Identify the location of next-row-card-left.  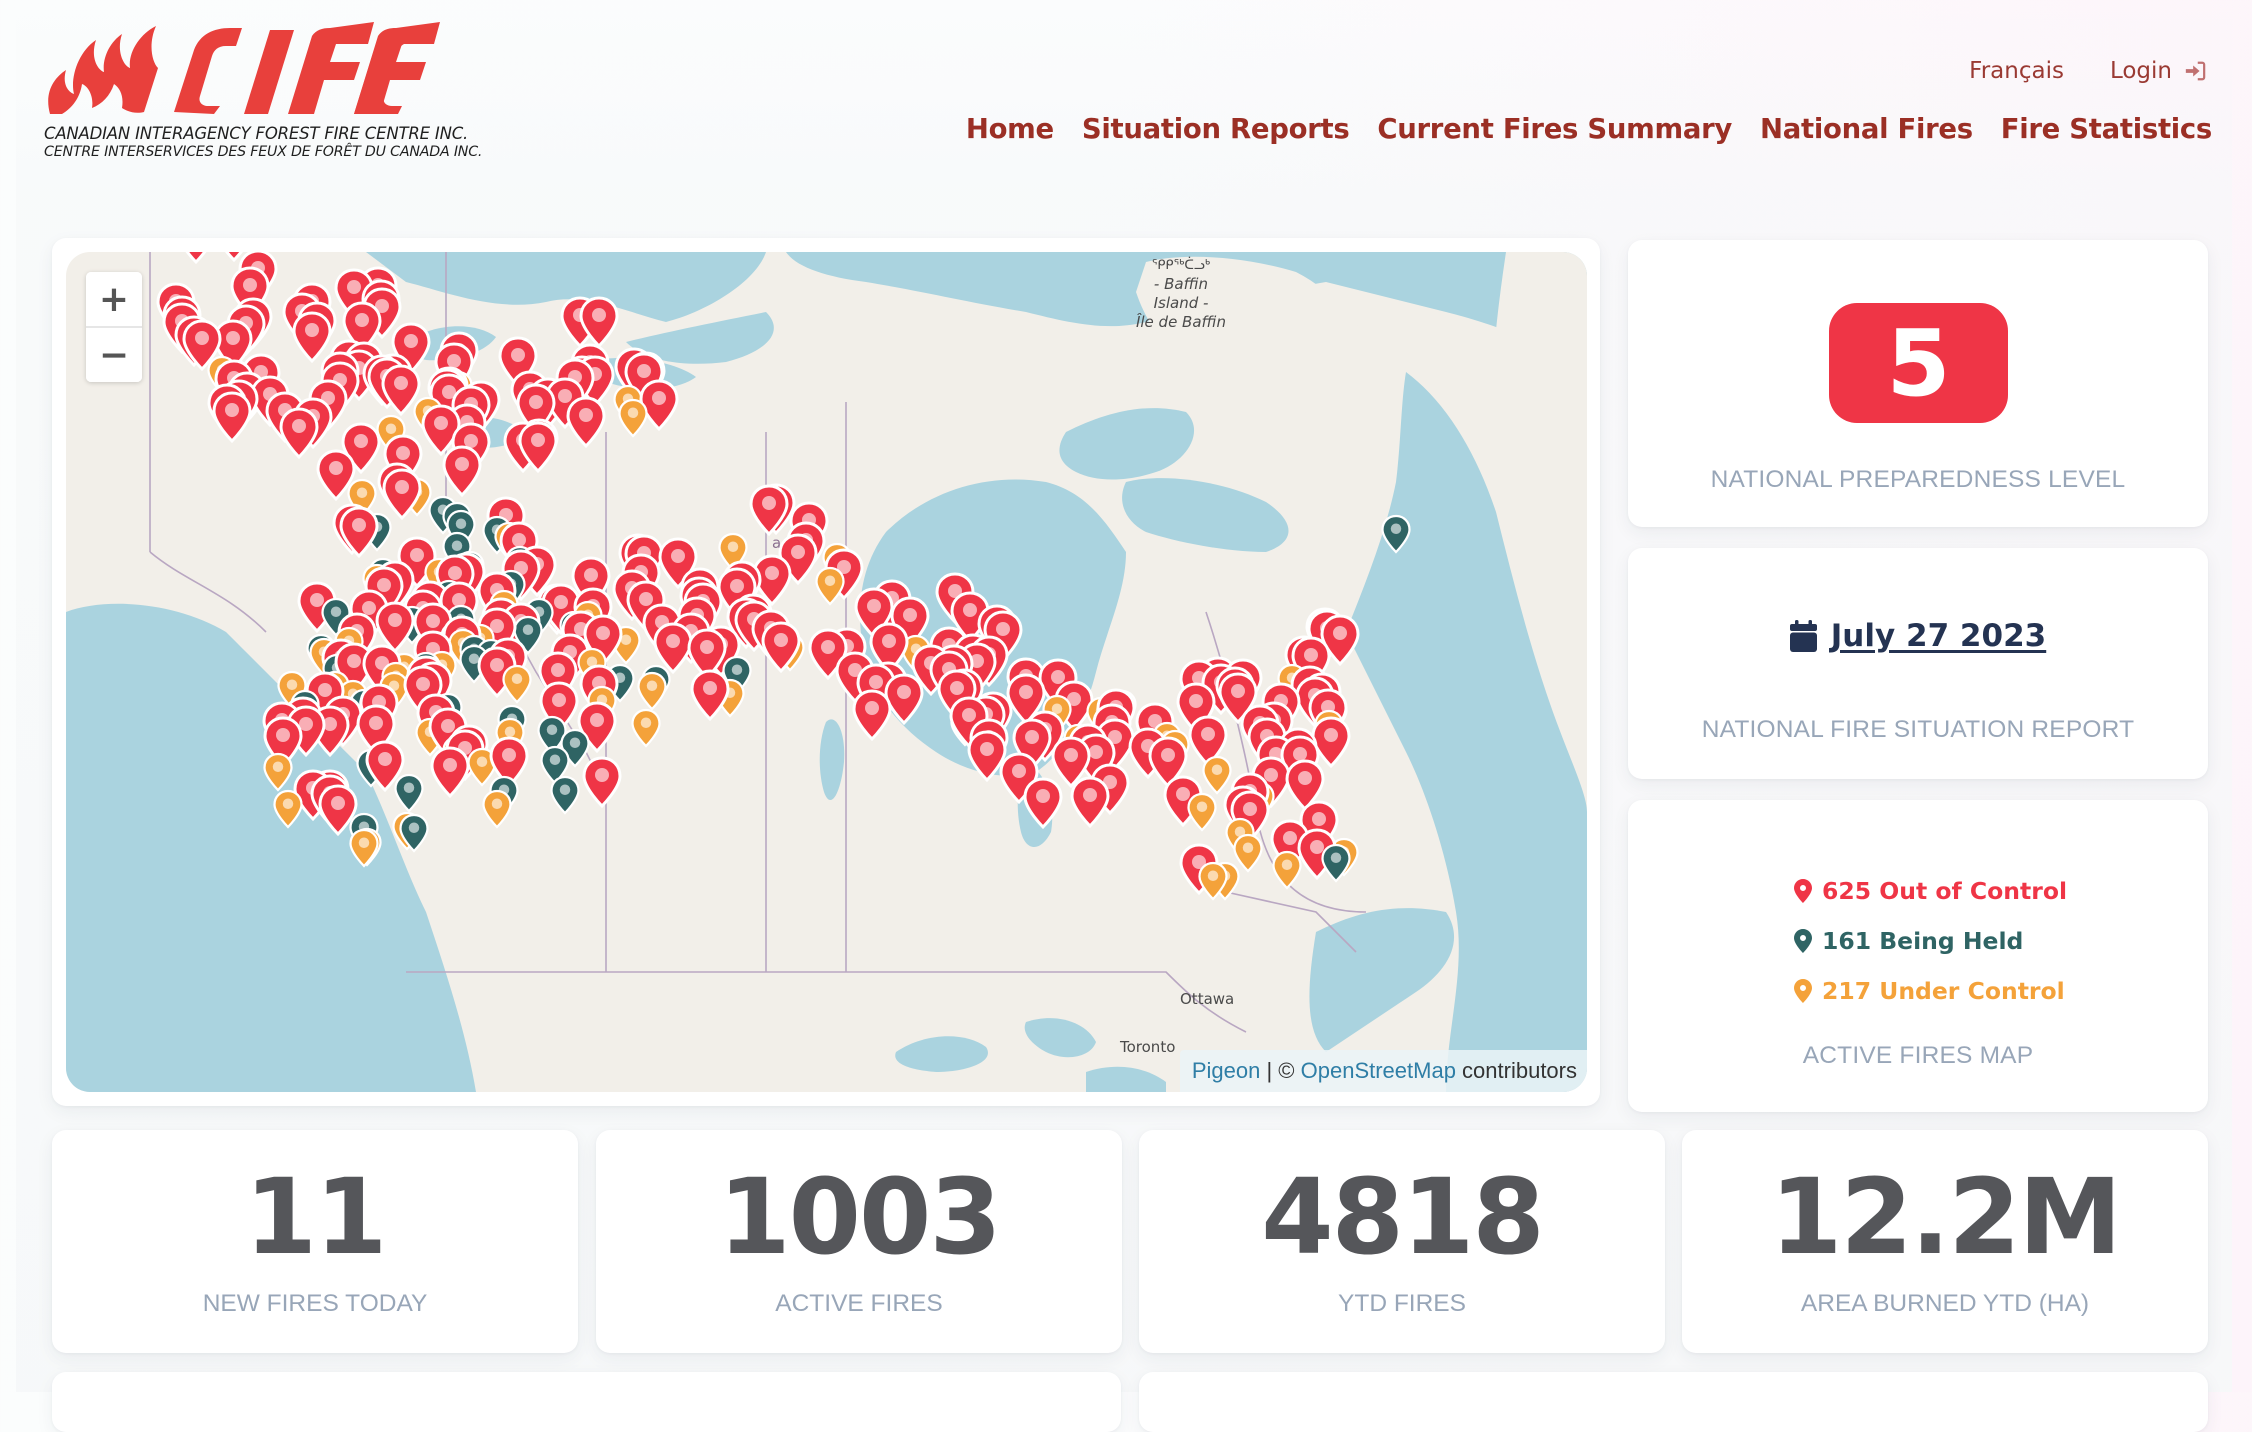
(586, 1402).